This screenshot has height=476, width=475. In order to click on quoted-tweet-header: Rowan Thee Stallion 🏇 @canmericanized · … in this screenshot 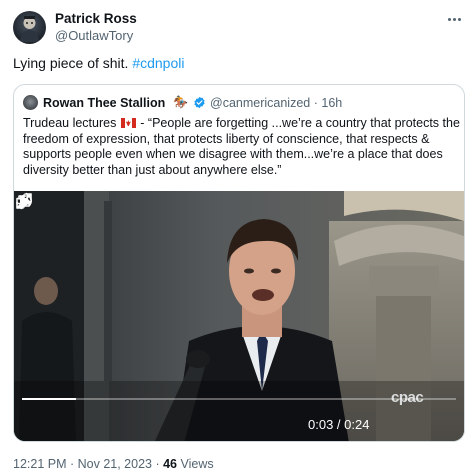, I will do `click(238, 103)`.